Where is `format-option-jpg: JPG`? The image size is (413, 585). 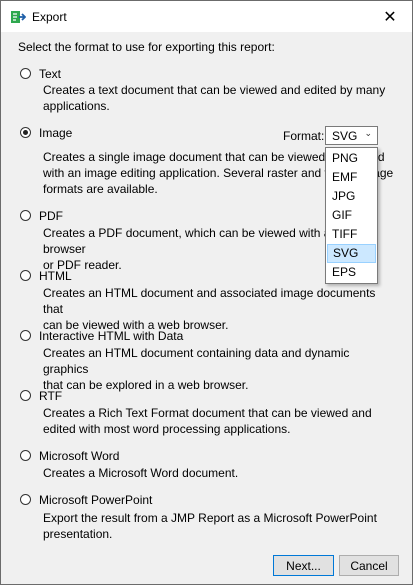
format-option-jpg: JPG is located at coordinates (351, 196).